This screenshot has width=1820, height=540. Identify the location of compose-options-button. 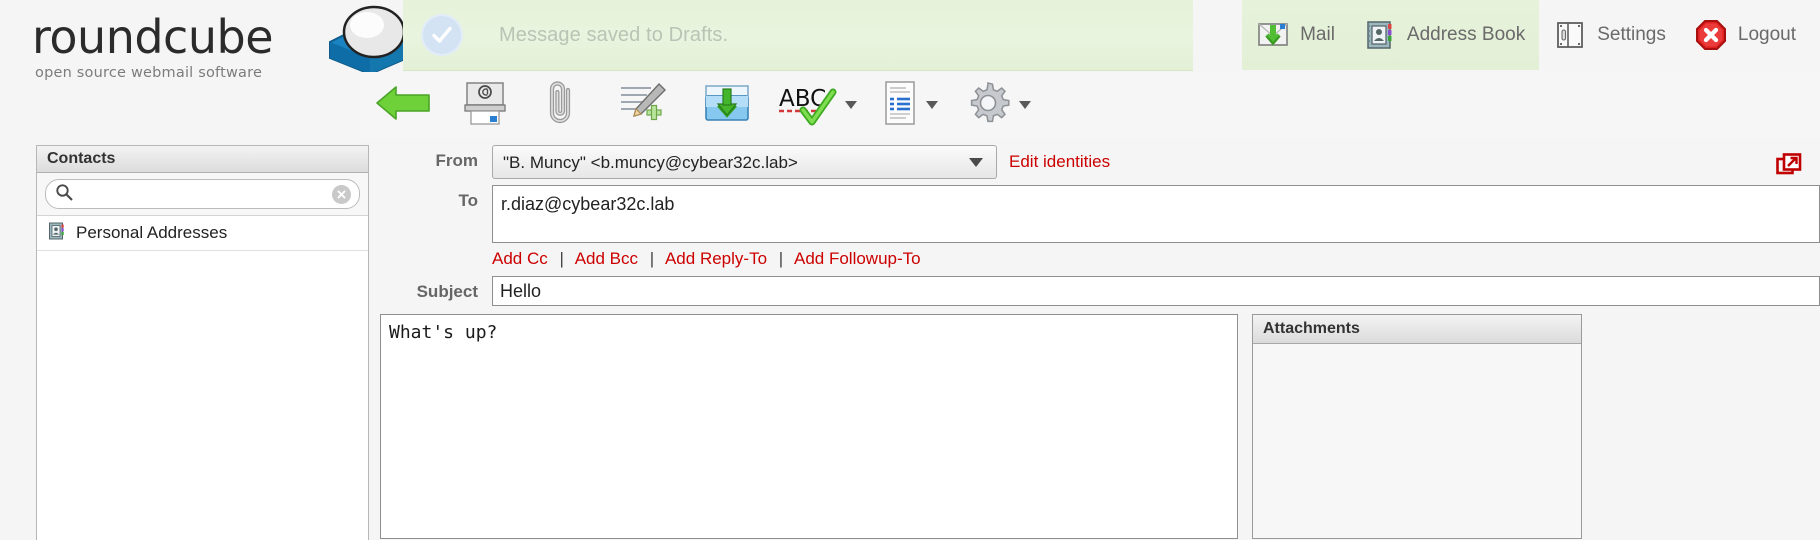
(997, 105).